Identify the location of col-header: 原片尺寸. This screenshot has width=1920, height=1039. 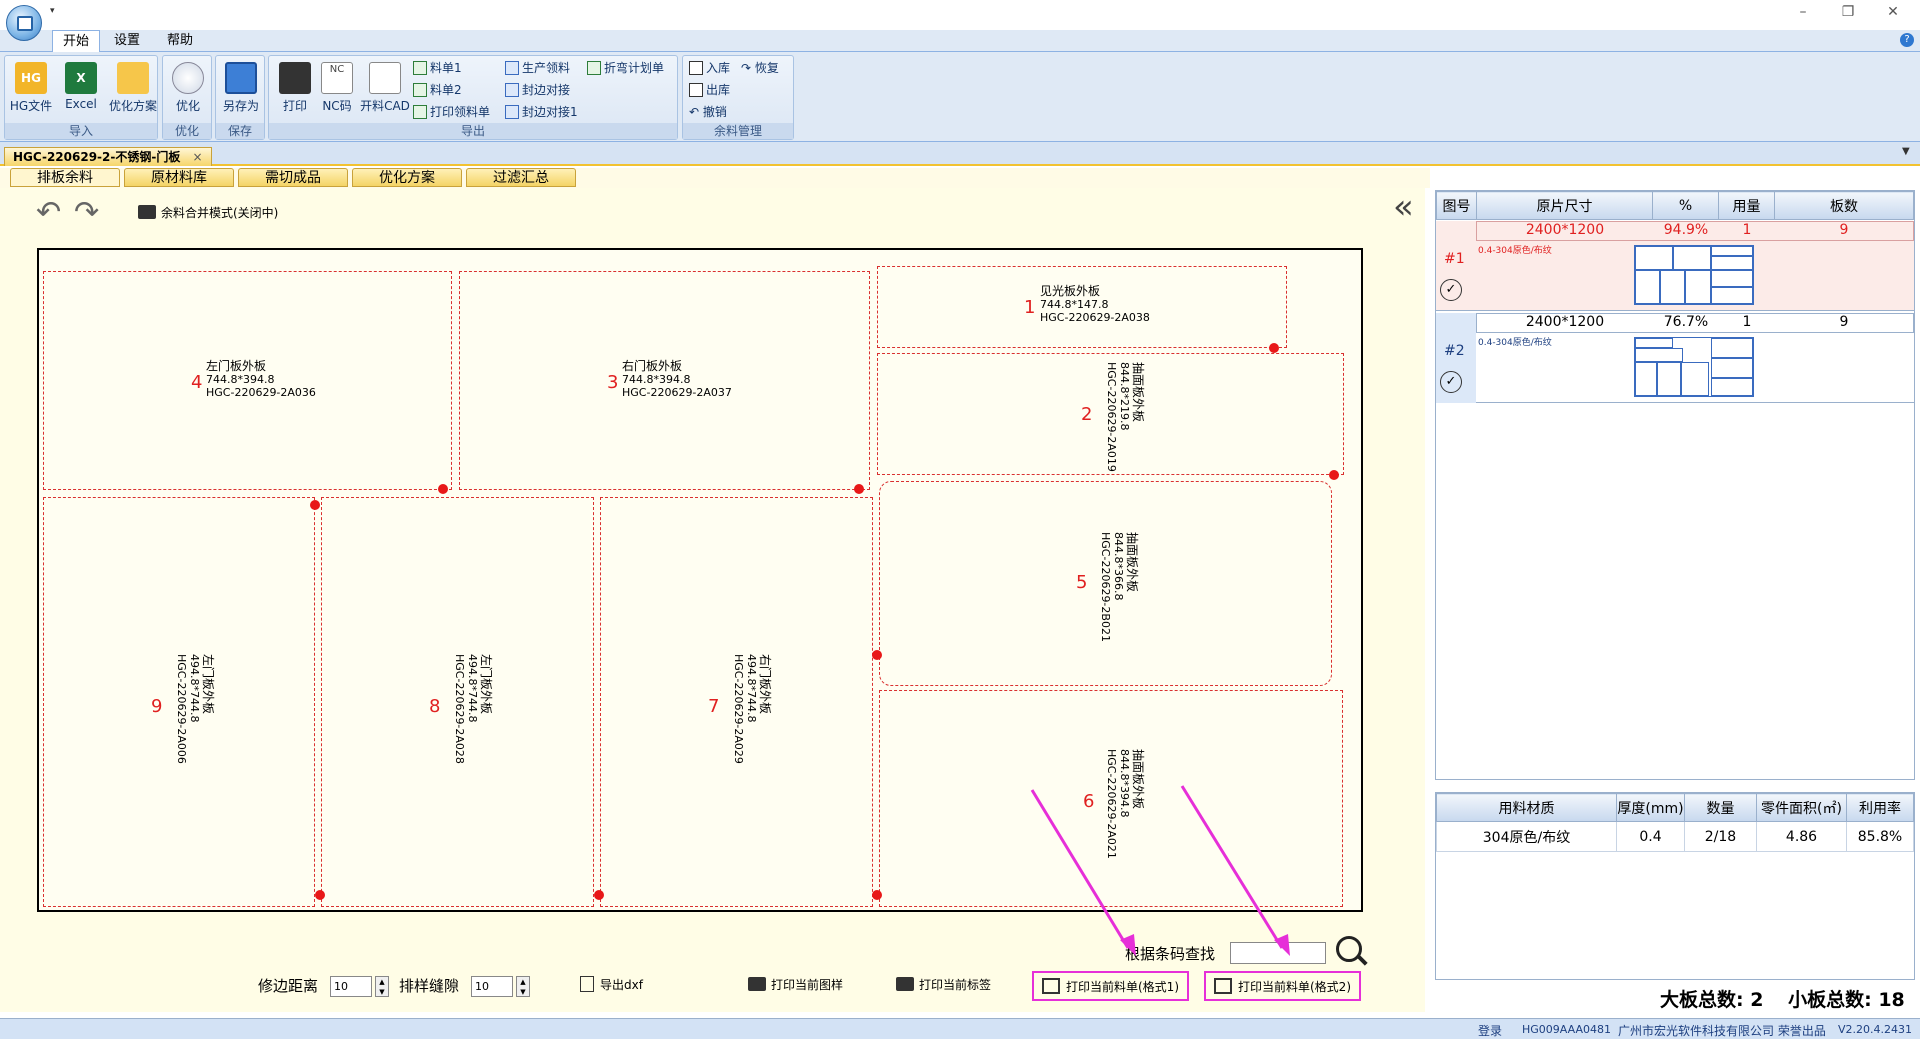
(1564, 205).